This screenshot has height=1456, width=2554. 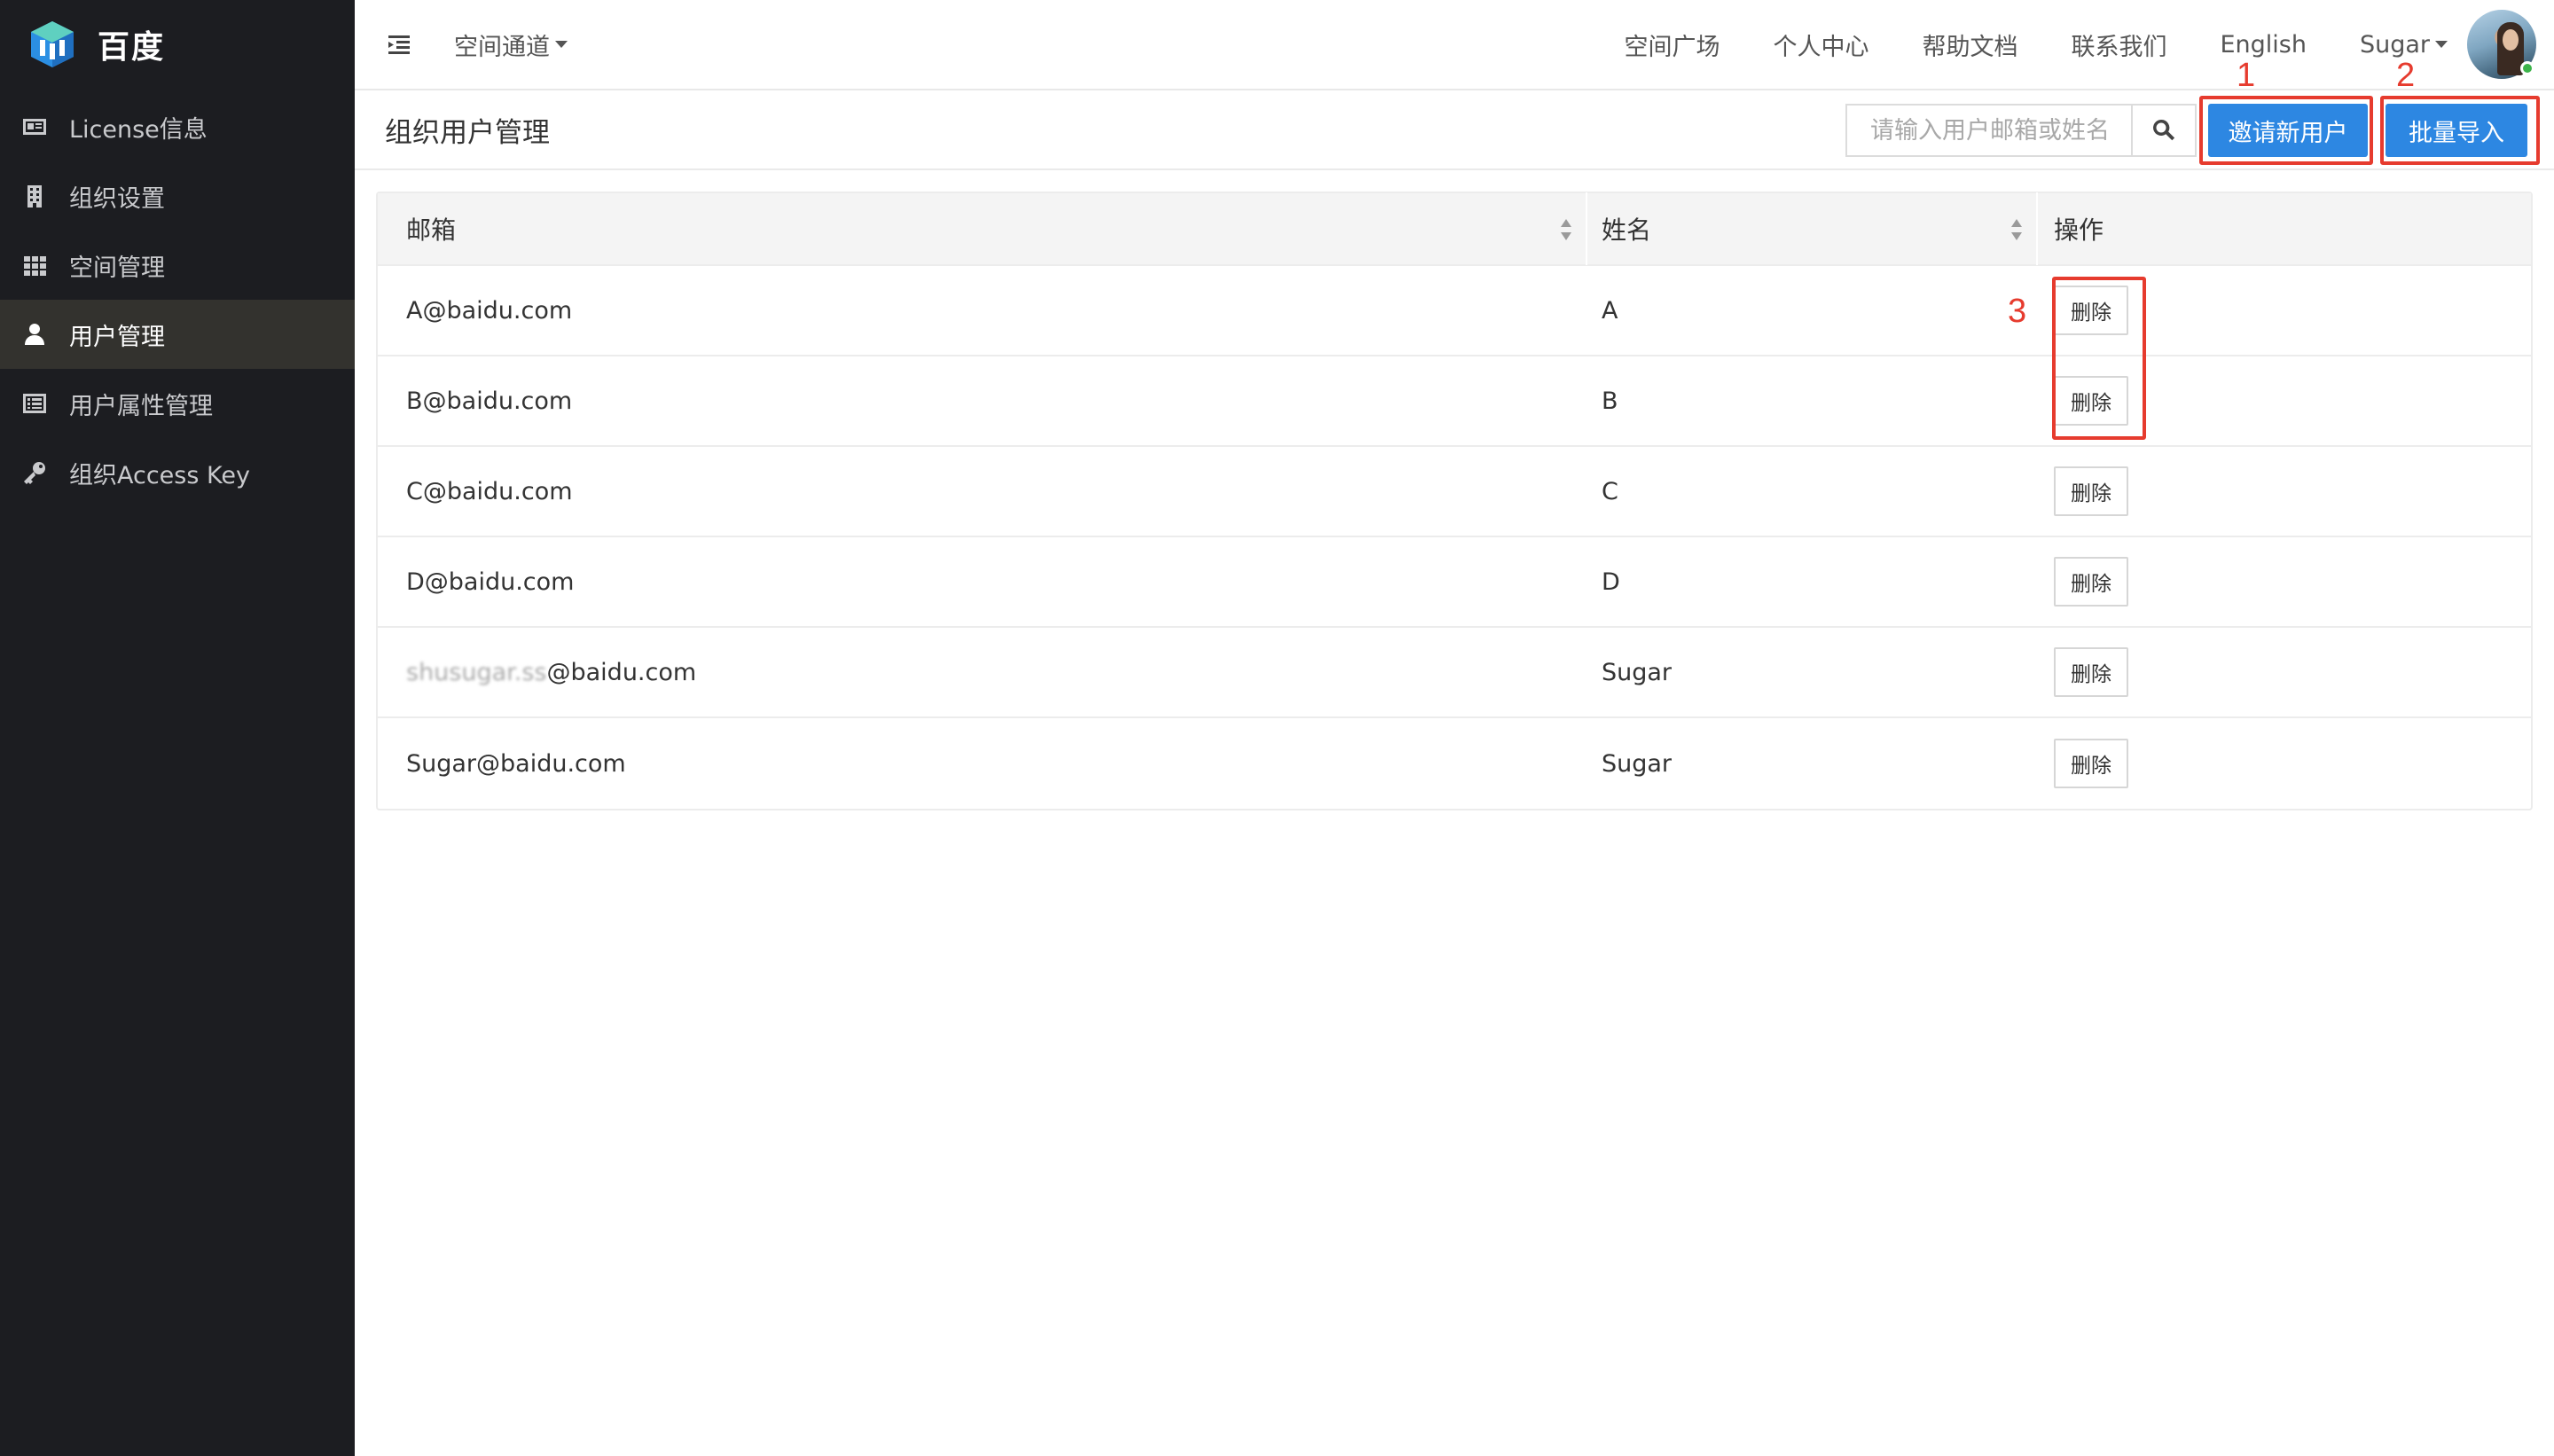 I want to click on sidebar-item-access-key: 组织Access Key, so click(x=177, y=472).